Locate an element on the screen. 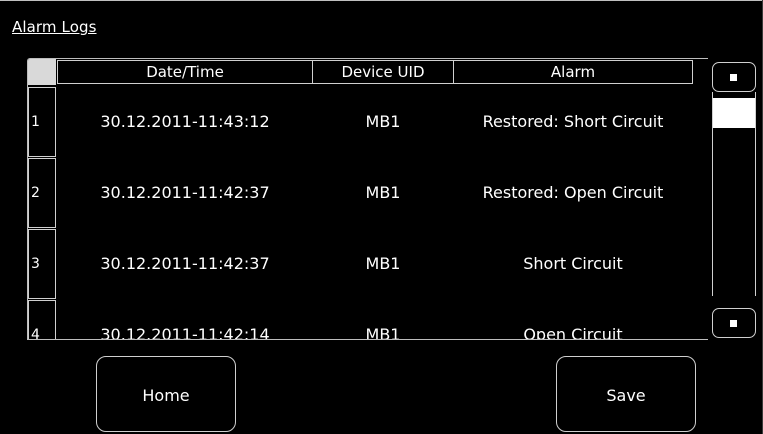  row-index: 1 is located at coordinates (42, 122).